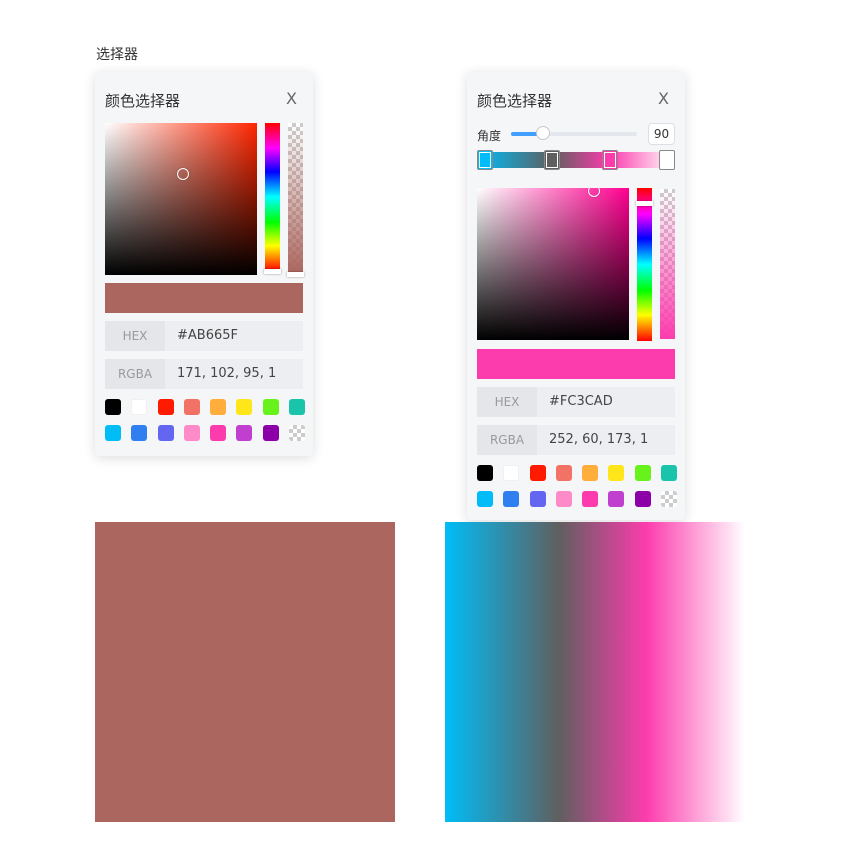 The height and width of the screenshot is (868, 852). What do you see at coordinates (542, 133) in the screenshot?
I see `angle-slider-thumb` at bounding box center [542, 133].